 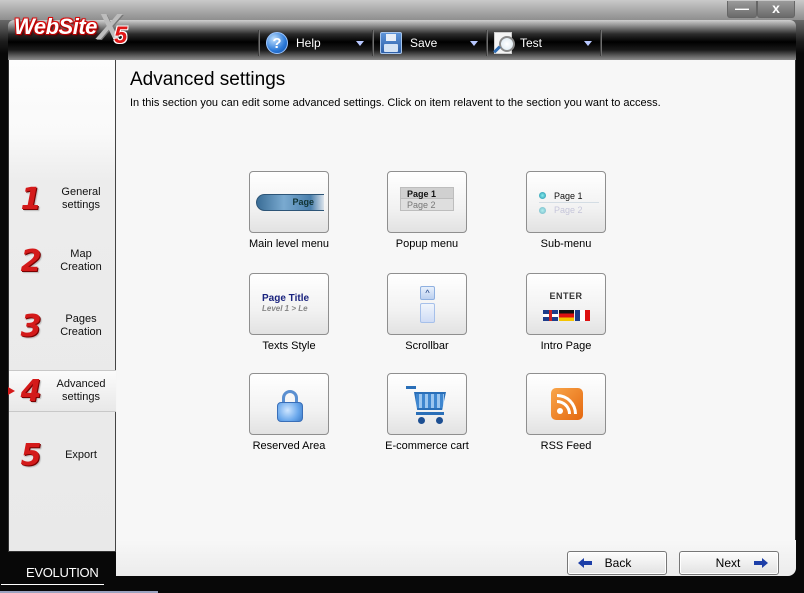 What do you see at coordinates (585, 563) in the screenshot?
I see `arrow-left-icon` at bounding box center [585, 563].